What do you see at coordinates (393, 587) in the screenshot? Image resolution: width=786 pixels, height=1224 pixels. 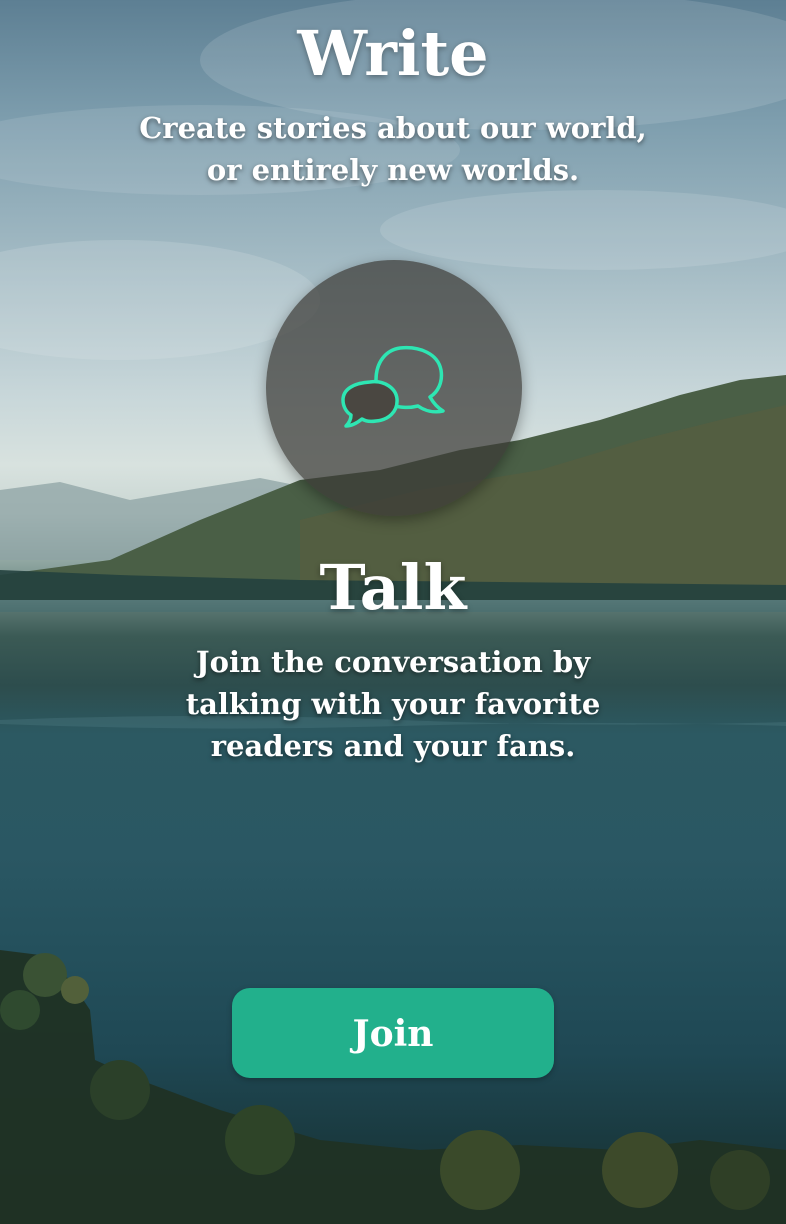 I see `talk-title: Talk` at bounding box center [393, 587].